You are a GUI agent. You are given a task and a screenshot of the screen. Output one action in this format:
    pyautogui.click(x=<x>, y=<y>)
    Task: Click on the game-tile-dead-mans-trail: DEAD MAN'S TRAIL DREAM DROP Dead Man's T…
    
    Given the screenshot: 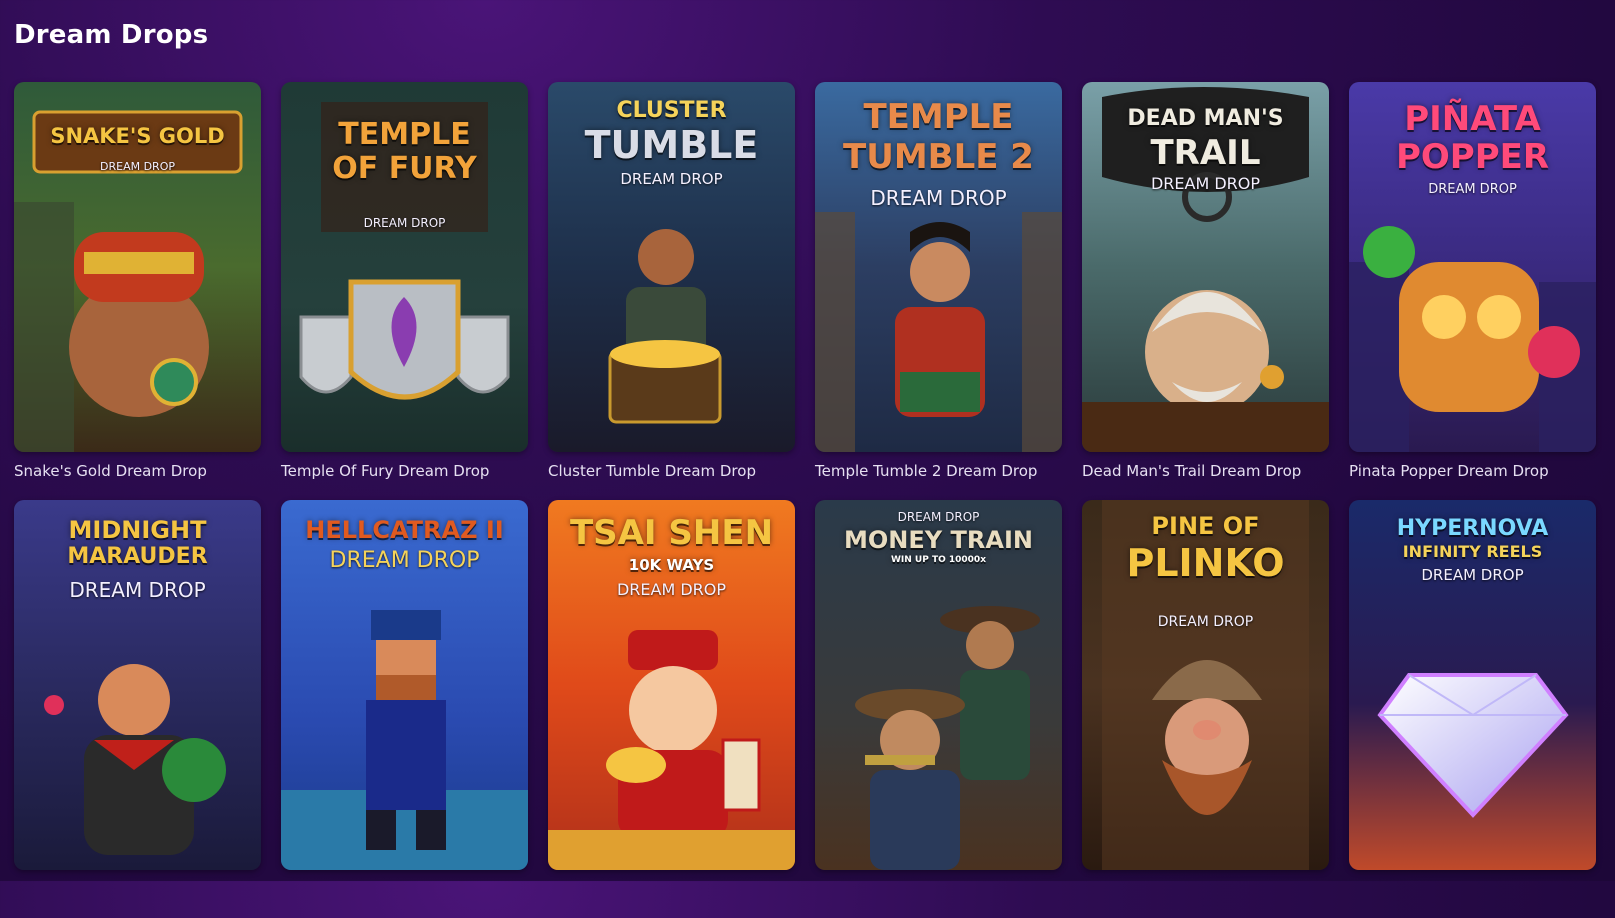 What is the action you would take?
    pyautogui.click(x=1205, y=291)
    